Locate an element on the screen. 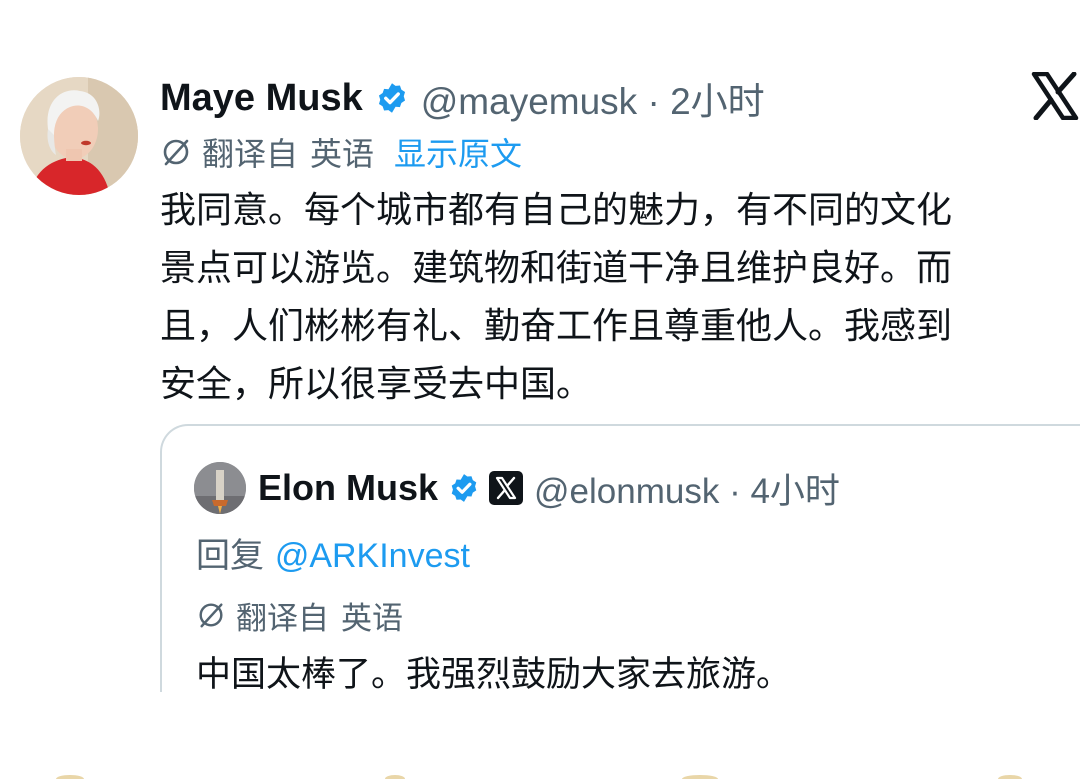  bottom-cutoff is located at coordinates (615, 735).